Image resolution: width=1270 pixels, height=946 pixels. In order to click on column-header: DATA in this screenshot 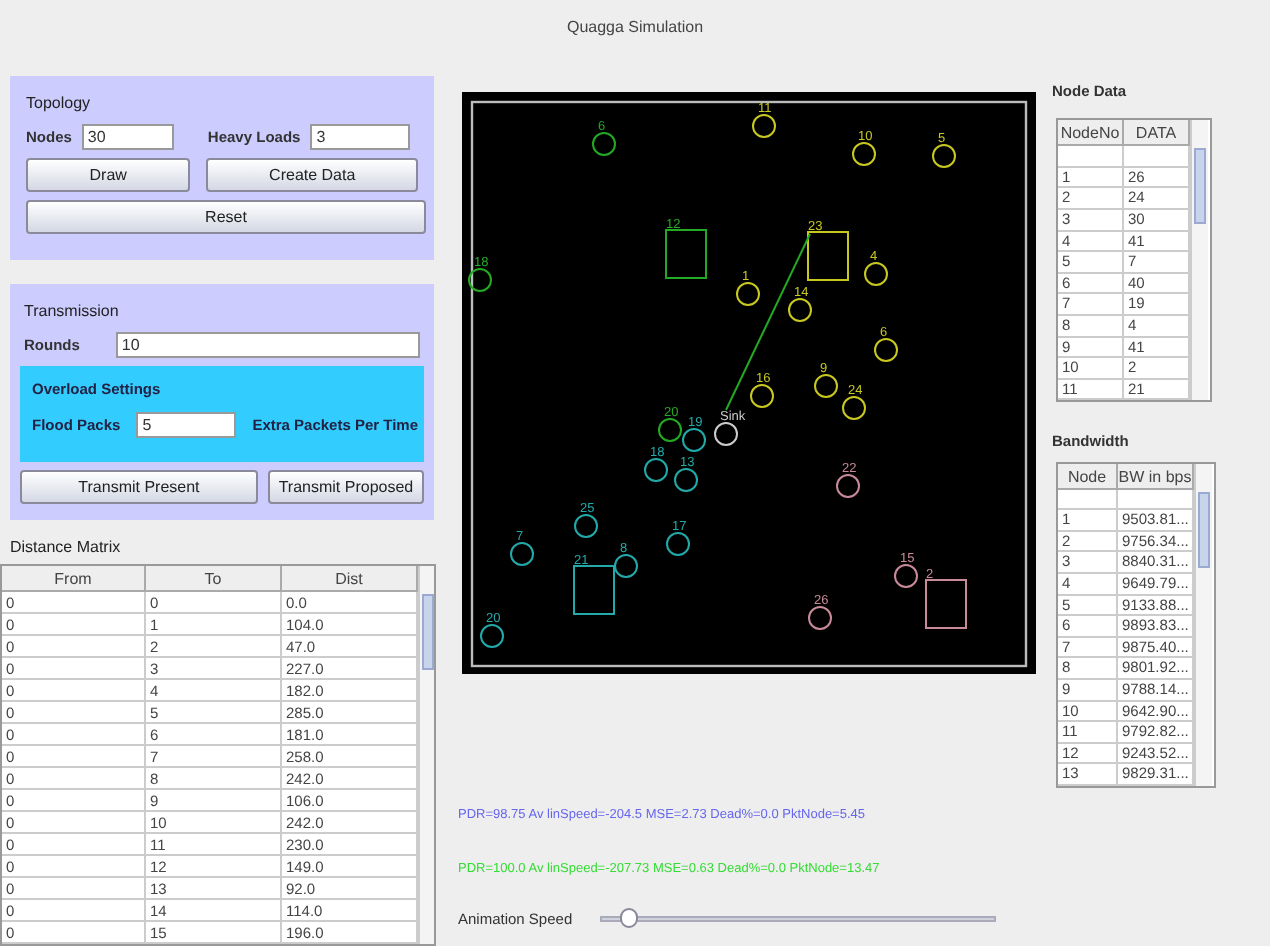, I will do `click(1157, 133)`.